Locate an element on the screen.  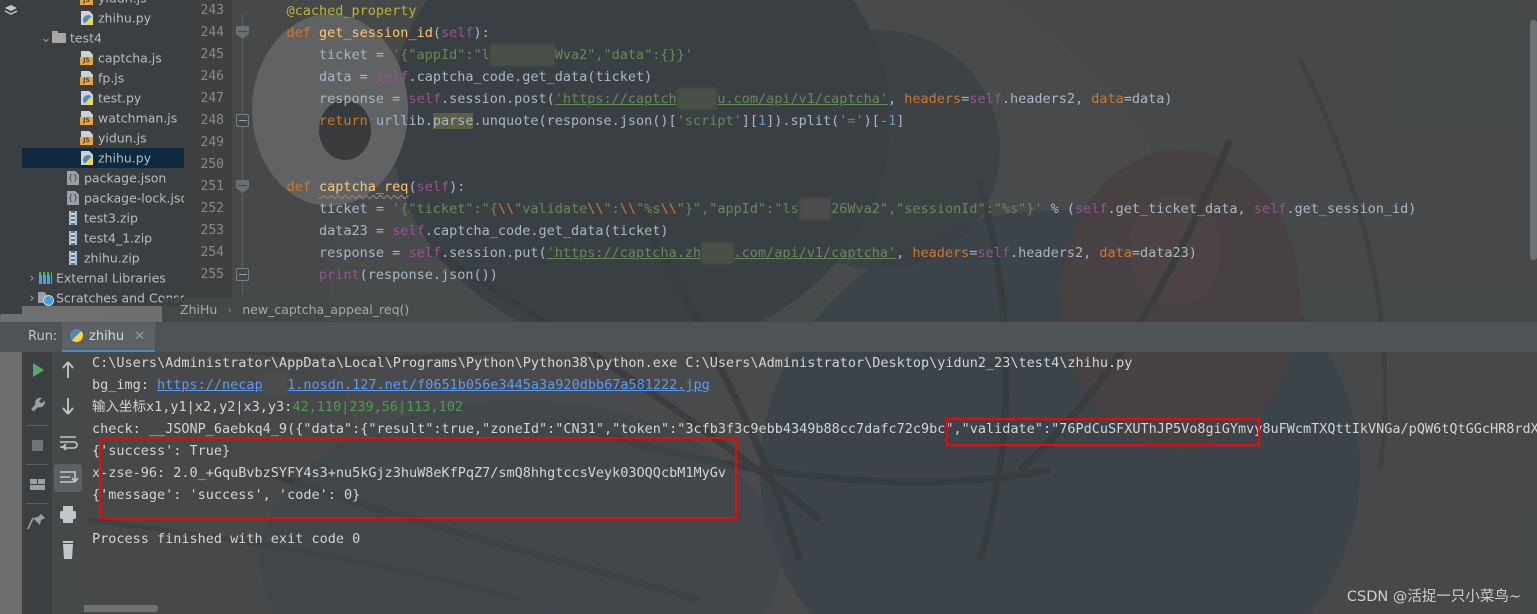
folder-icon is located at coordinates (59, 38).